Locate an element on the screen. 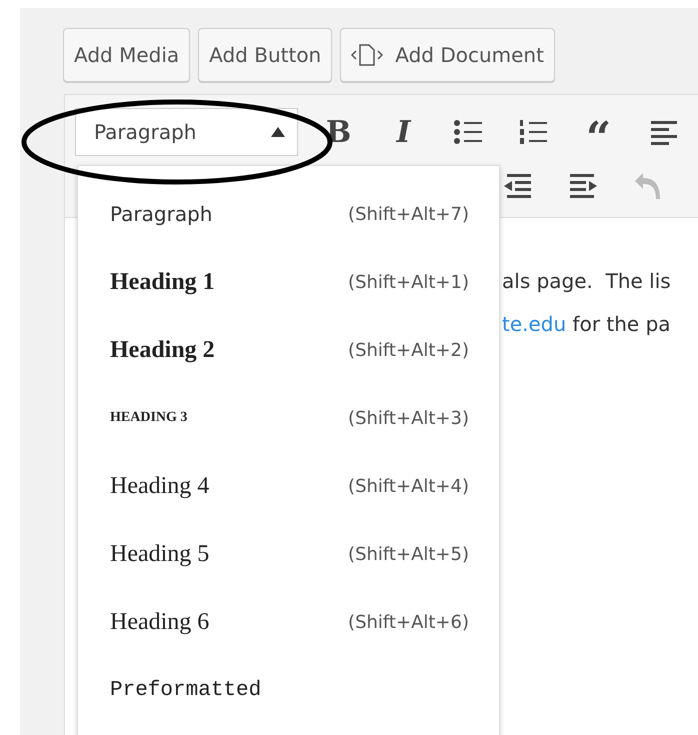 Image resolution: width=698 pixels, height=735 pixels. option-label: Paragraph is located at coordinates (161, 214).